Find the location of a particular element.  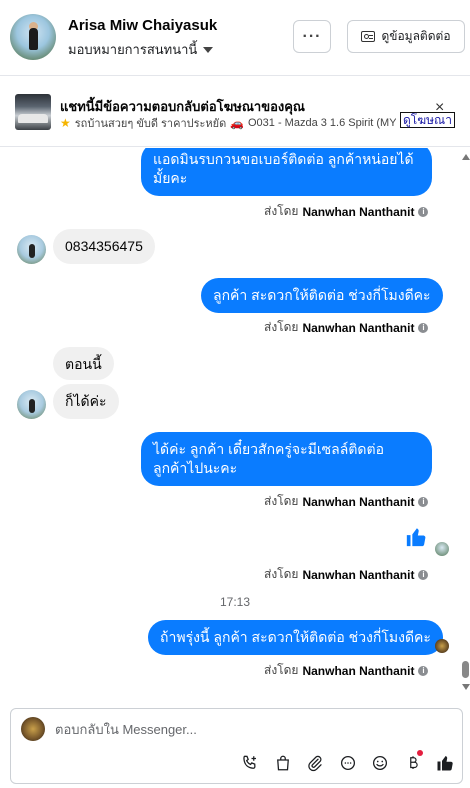

incoming-message: 0834356475 is located at coordinates (104, 246).